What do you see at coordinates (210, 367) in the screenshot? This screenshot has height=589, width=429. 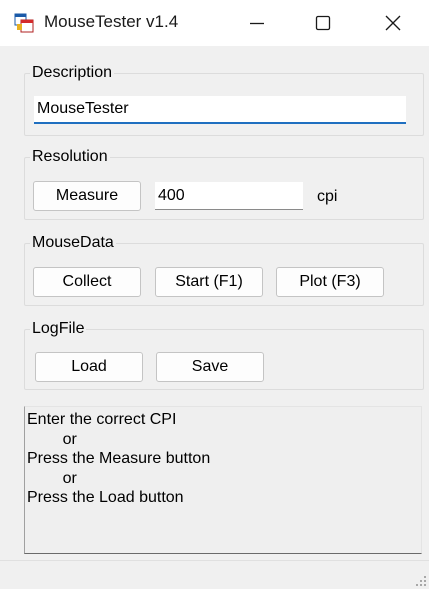 I see `save-button: Save` at bounding box center [210, 367].